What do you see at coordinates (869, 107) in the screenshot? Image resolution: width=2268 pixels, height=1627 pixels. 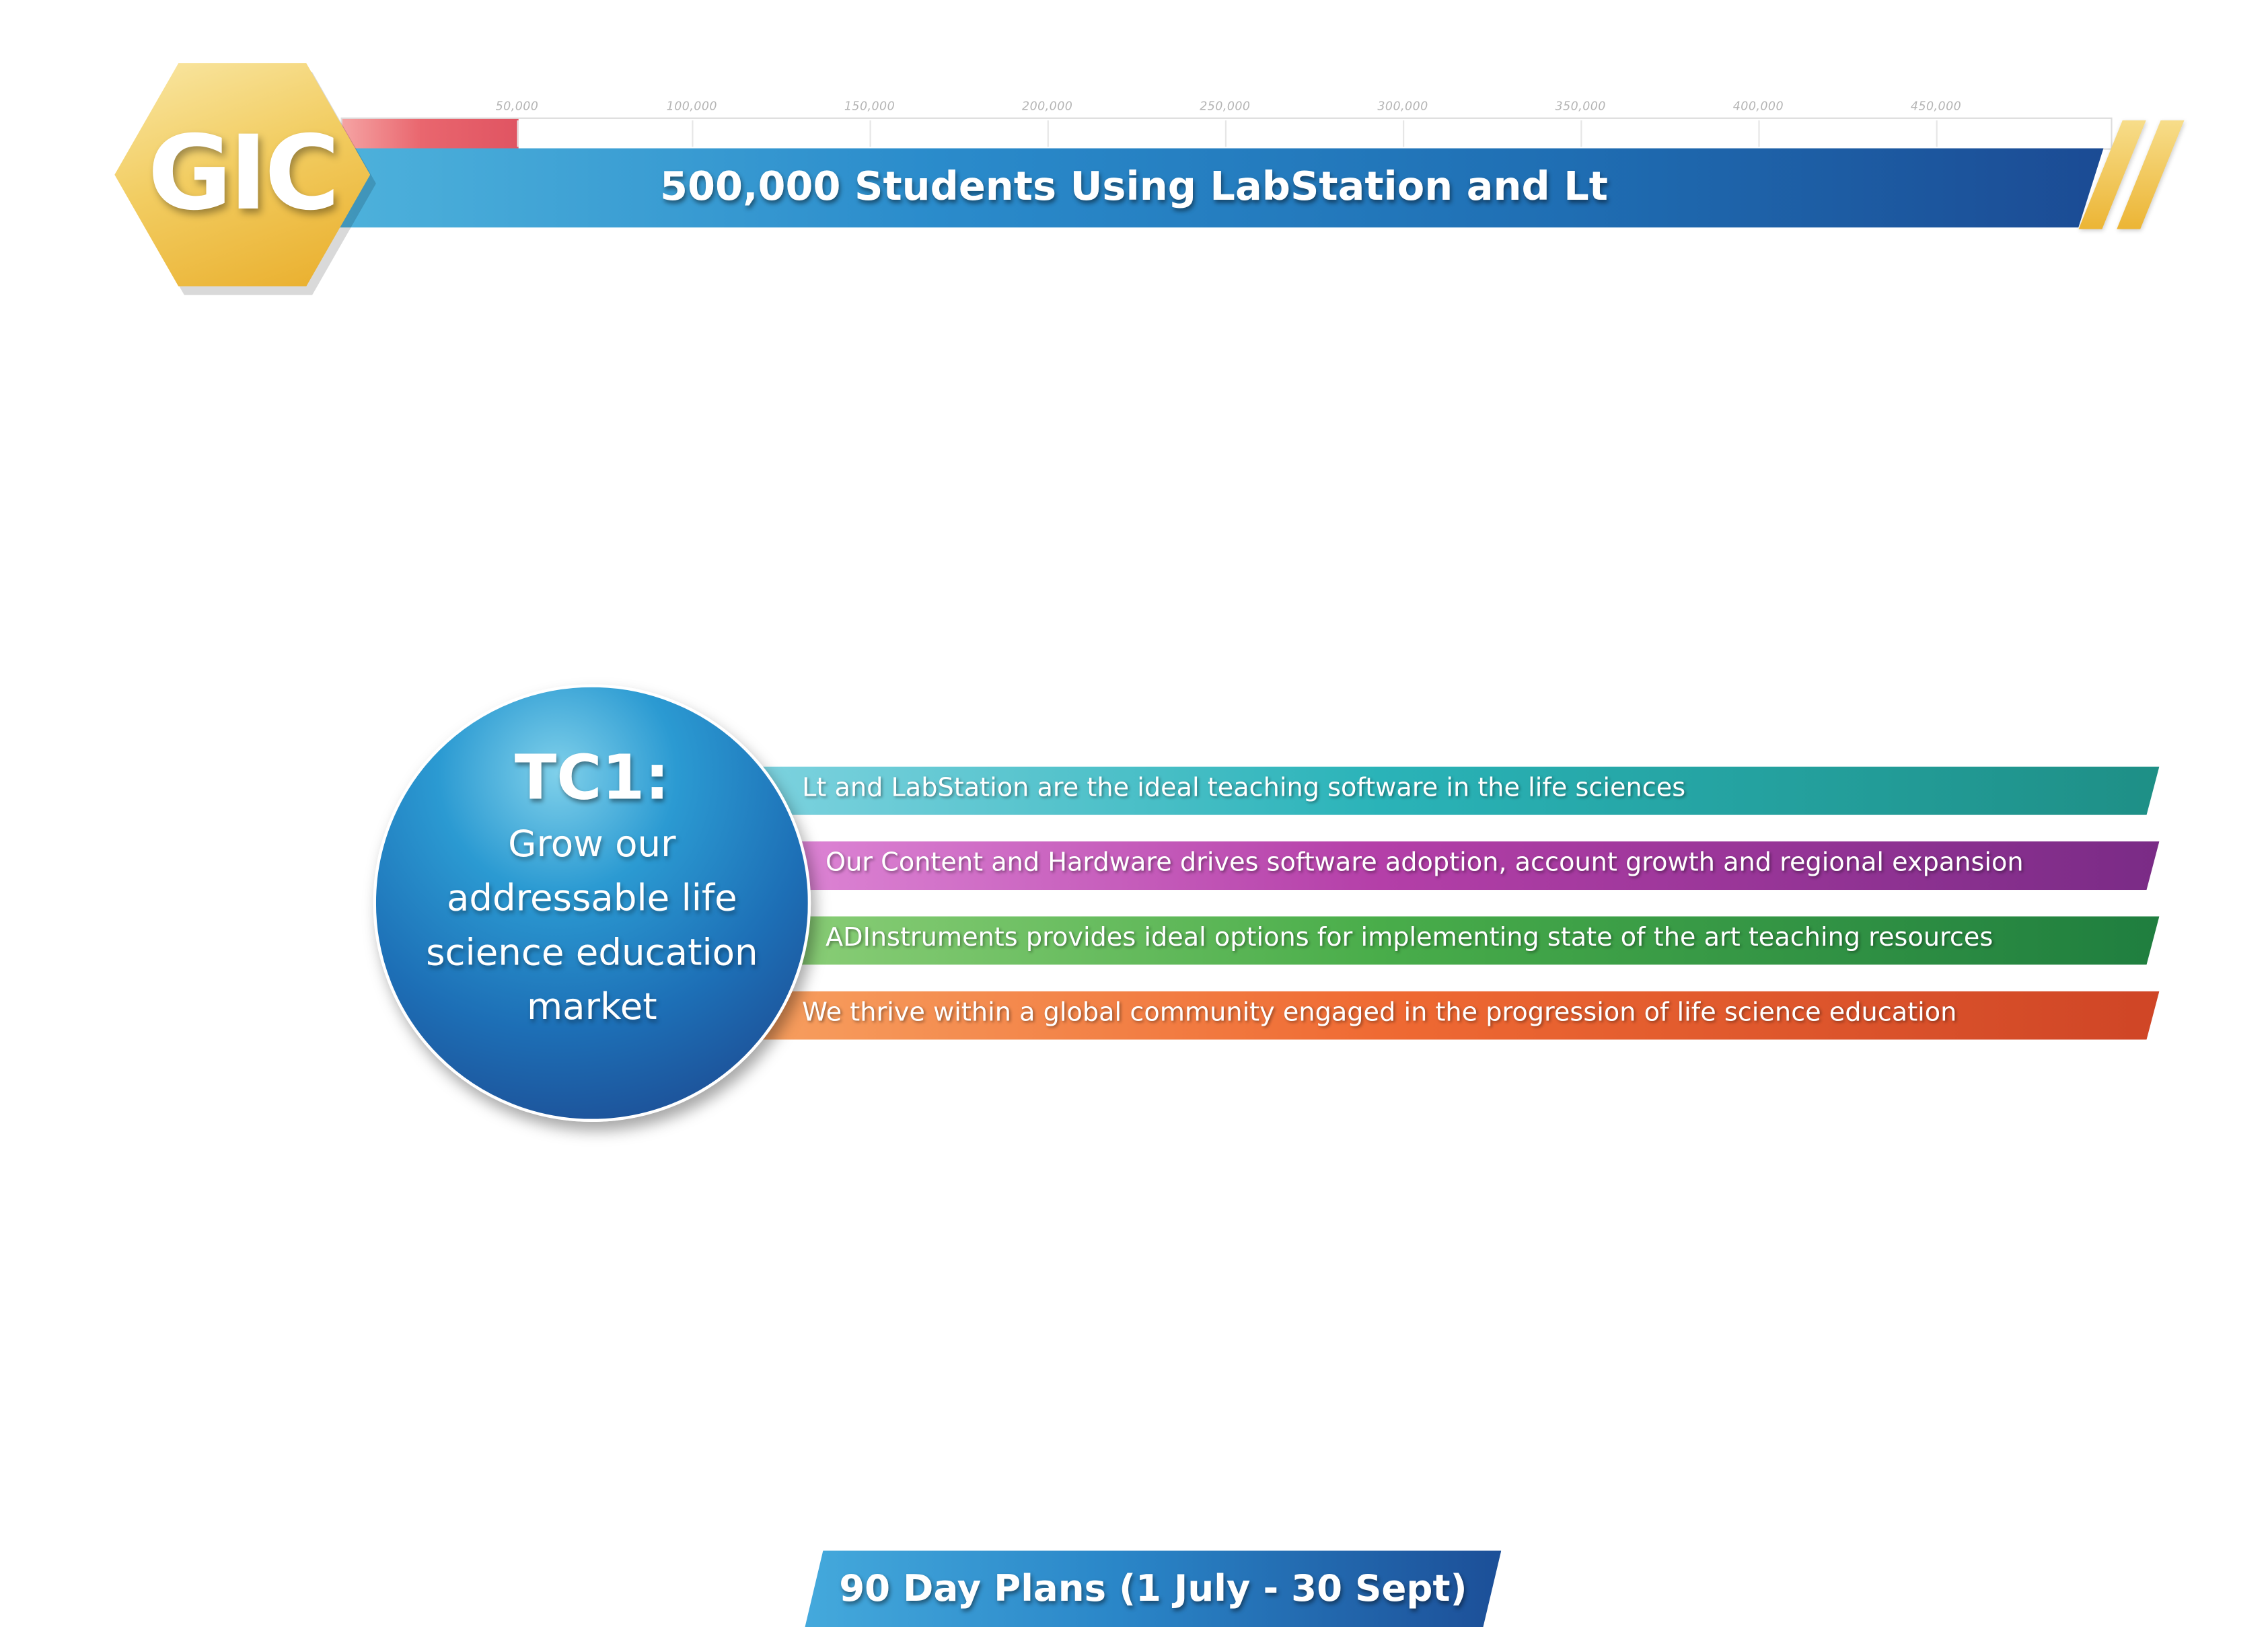 I see `scale-tick-label: 150,000` at bounding box center [869, 107].